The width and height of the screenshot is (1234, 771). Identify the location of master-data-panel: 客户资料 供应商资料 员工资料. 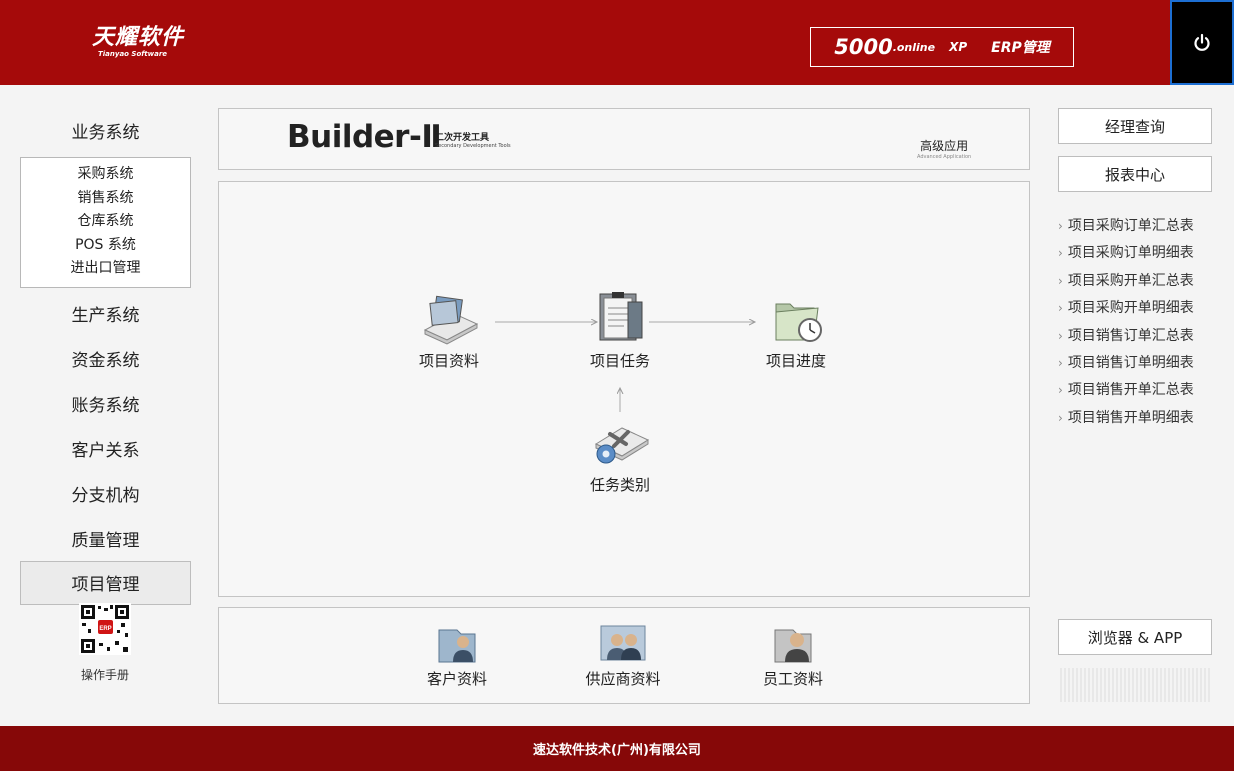
(624, 655).